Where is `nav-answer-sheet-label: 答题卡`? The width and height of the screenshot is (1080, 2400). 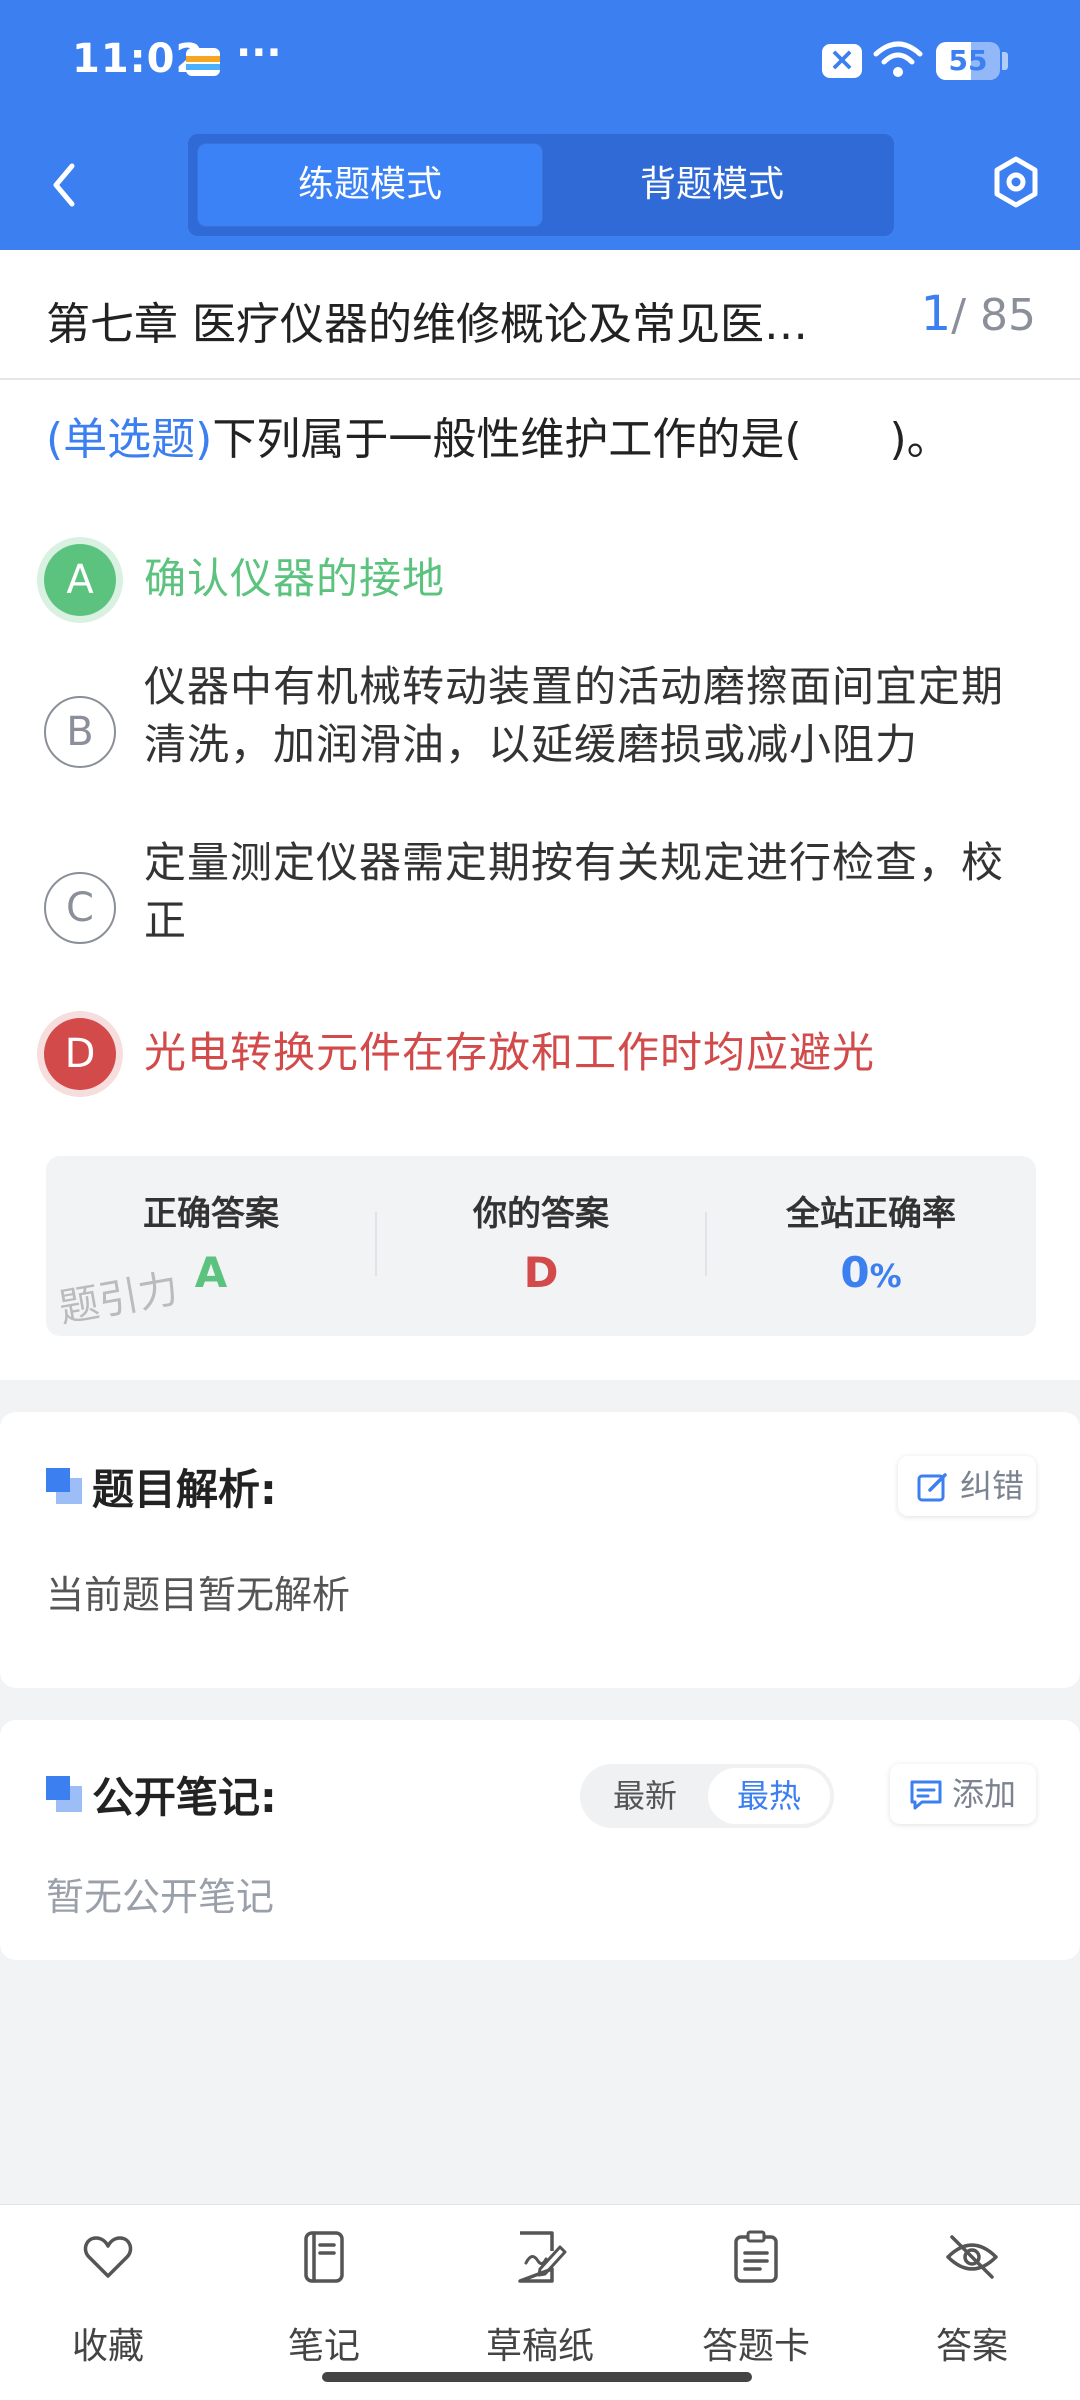
nav-answer-sheet-label: 答题卡 is located at coordinates (755, 2346).